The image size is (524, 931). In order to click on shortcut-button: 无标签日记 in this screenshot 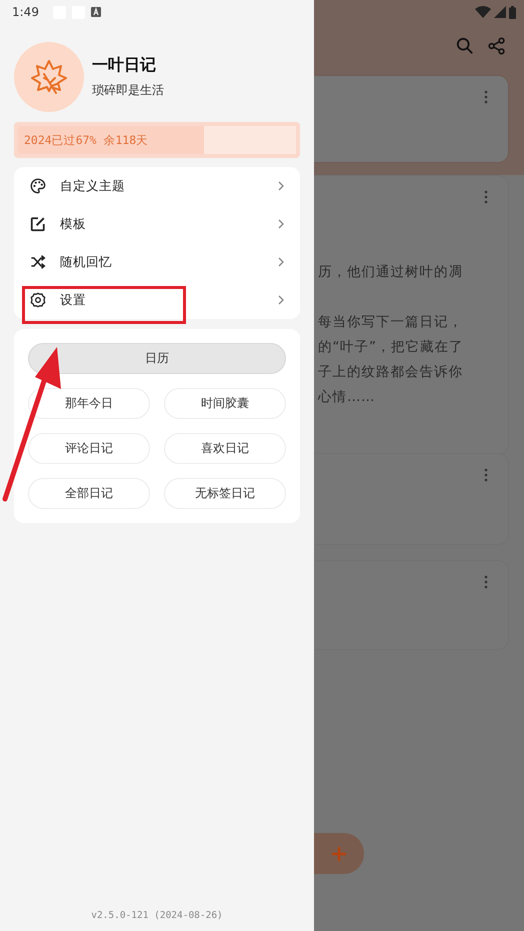, I will do `click(225, 493)`.